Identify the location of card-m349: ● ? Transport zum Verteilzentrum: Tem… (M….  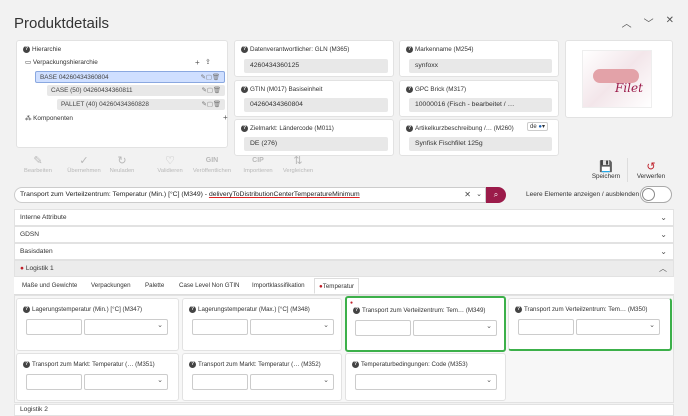
(425, 324).